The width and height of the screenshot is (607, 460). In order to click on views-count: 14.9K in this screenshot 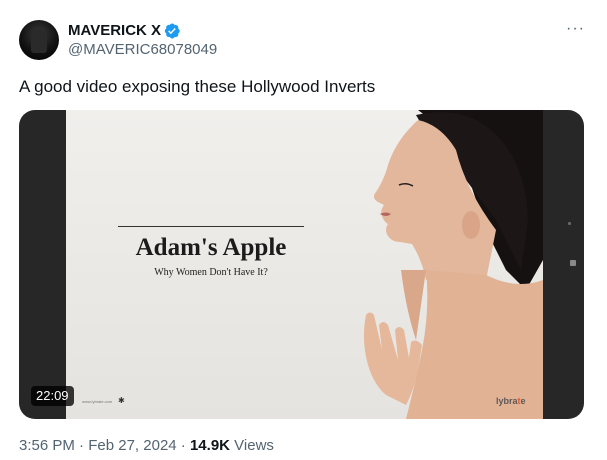, I will do `click(210, 445)`.